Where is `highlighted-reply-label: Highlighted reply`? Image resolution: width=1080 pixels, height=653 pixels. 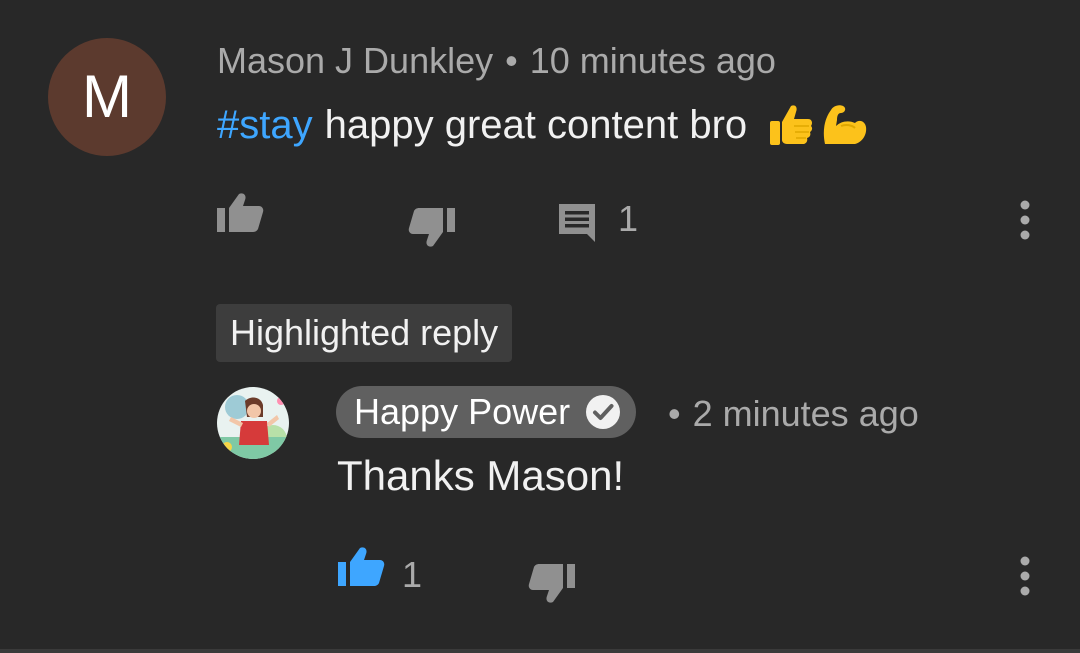
highlighted-reply-label: Highlighted reply is located at coordinates (364, 332).